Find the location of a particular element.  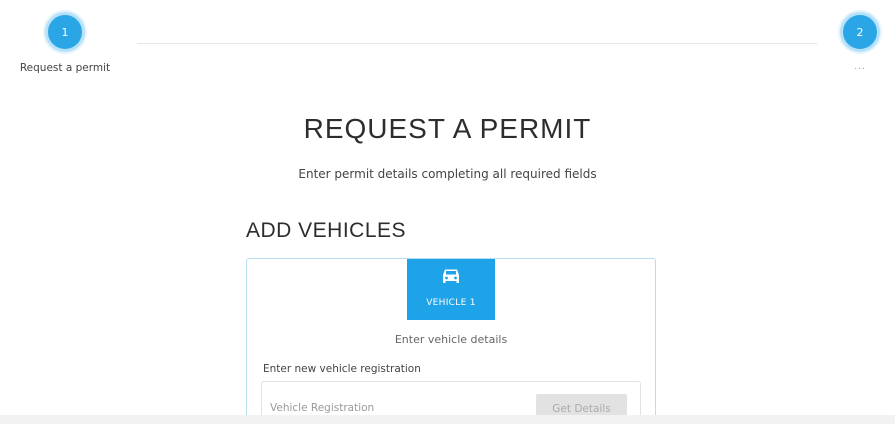

step-1-label: Request a permit is located at coordinates (65, 68).